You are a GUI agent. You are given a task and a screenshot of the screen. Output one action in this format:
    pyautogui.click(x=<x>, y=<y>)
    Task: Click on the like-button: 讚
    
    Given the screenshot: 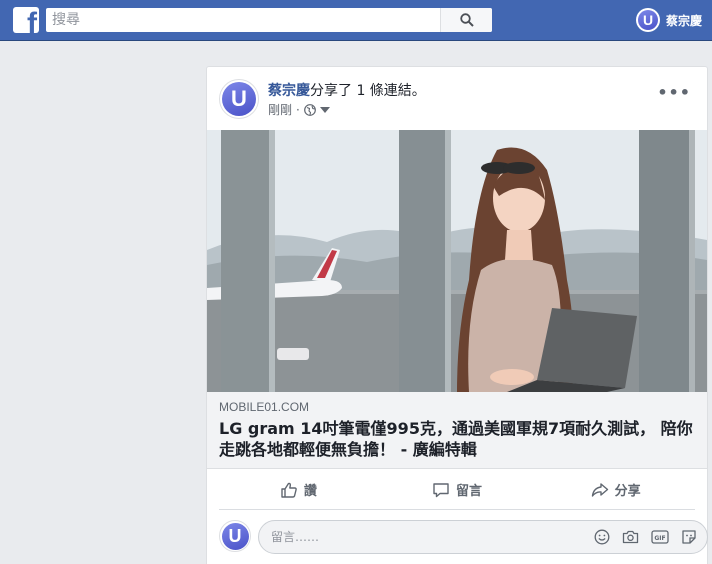 What is the action you would take?
    pyautogui.click(x=298, y=489)
    